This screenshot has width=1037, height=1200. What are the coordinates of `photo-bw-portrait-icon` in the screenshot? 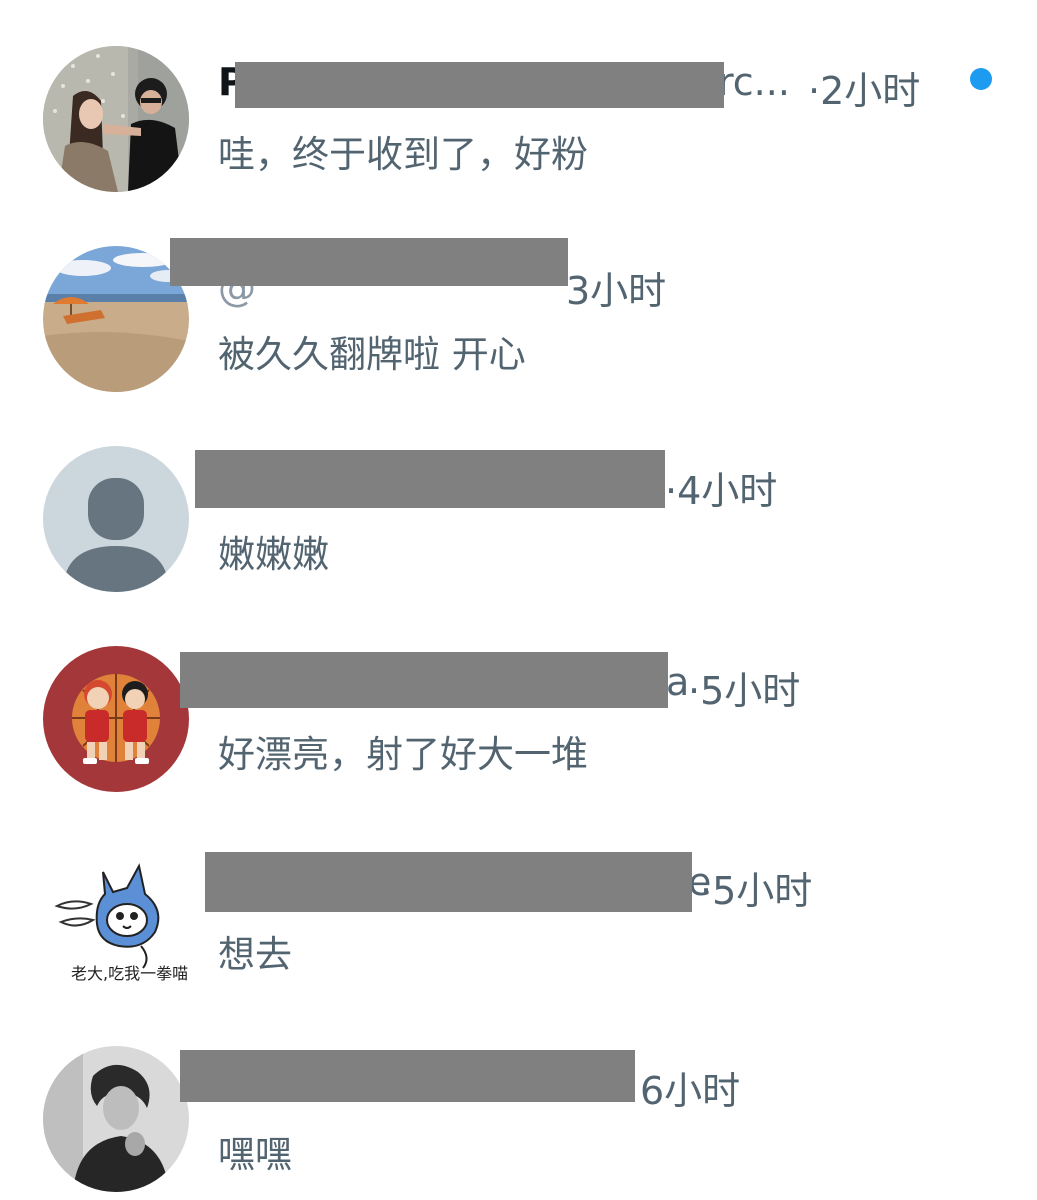 It's located at (116, 1119).